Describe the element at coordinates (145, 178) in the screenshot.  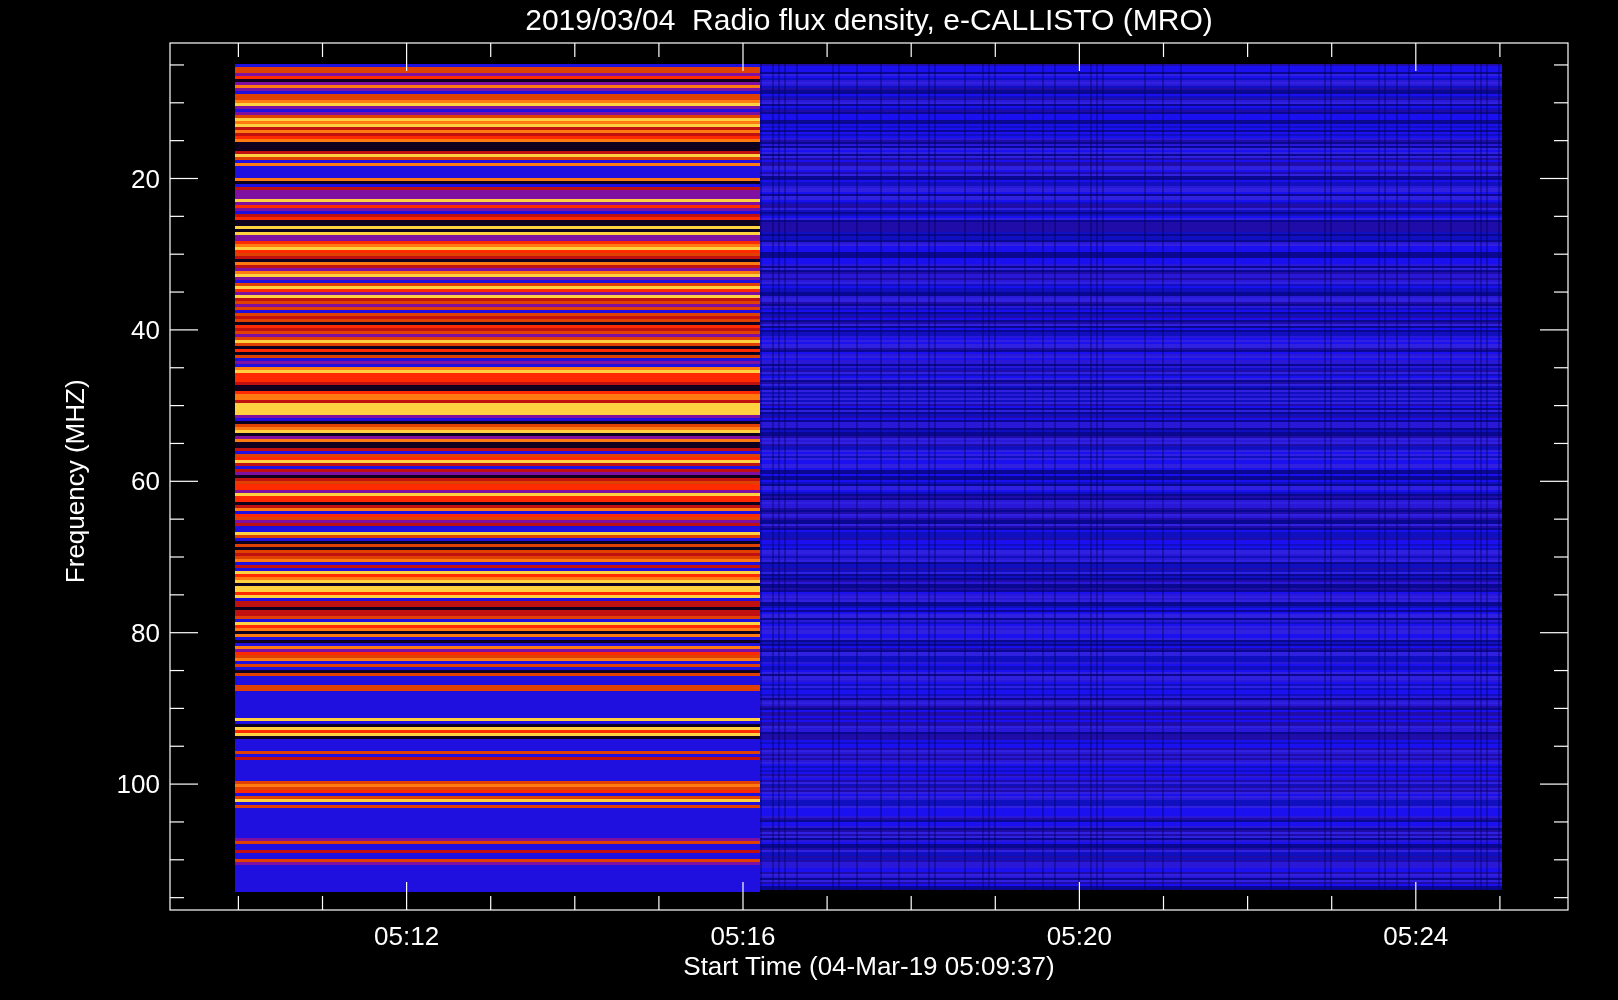
I see `tick-label: 20` at that location.